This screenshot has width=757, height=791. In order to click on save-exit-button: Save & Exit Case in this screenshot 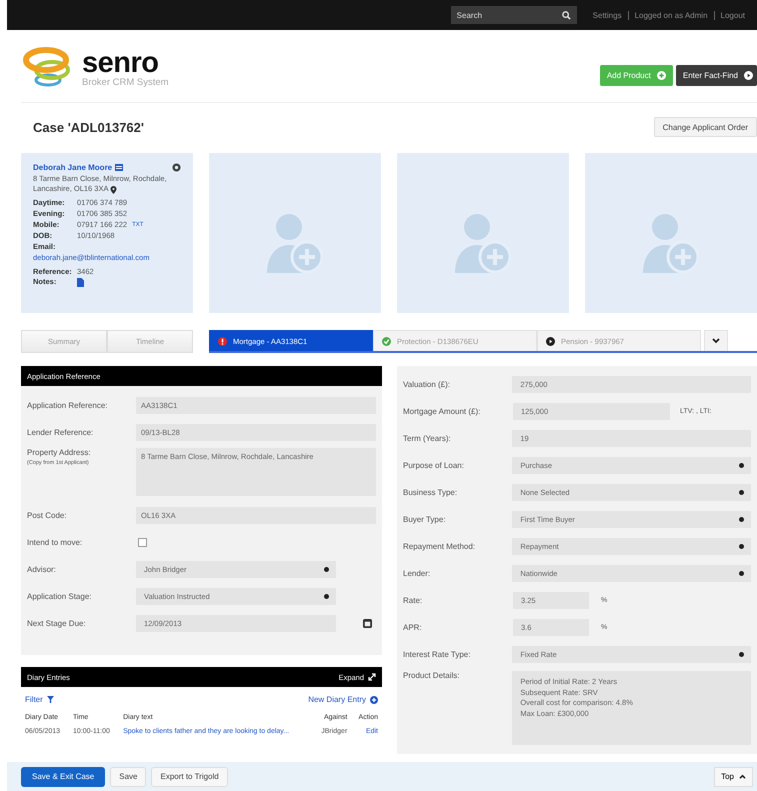, I will do `click(63, 776)`.